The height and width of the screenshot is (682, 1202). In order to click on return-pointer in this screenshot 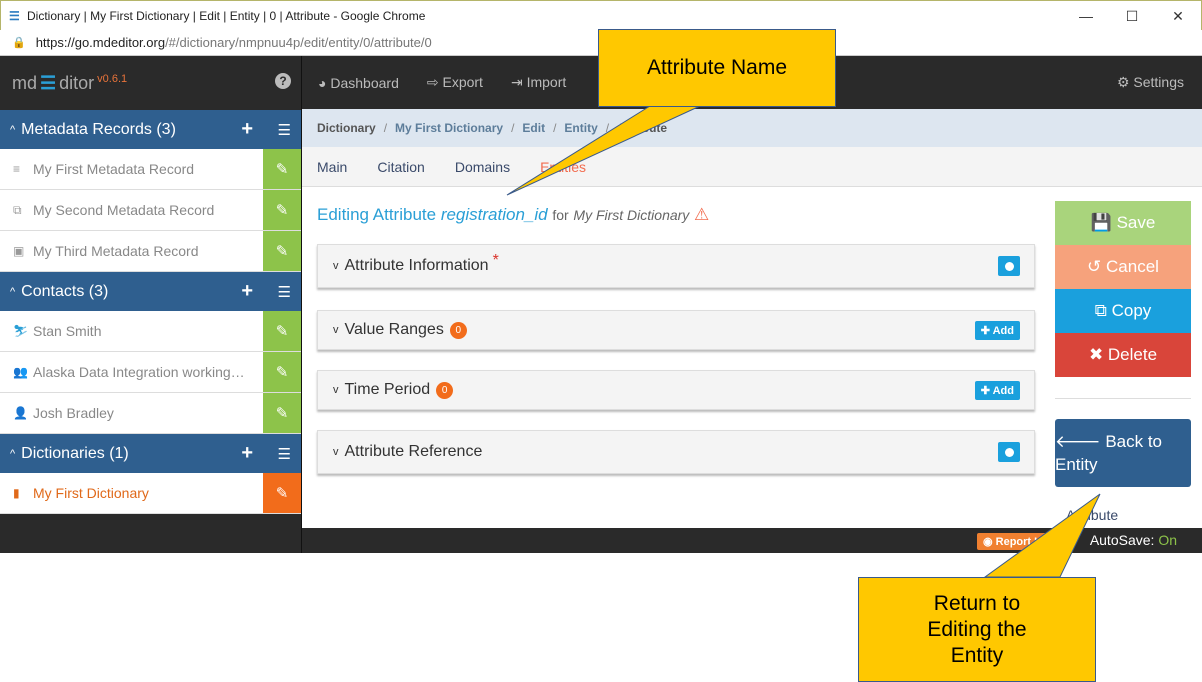, I will do `click(1042, 535)`.